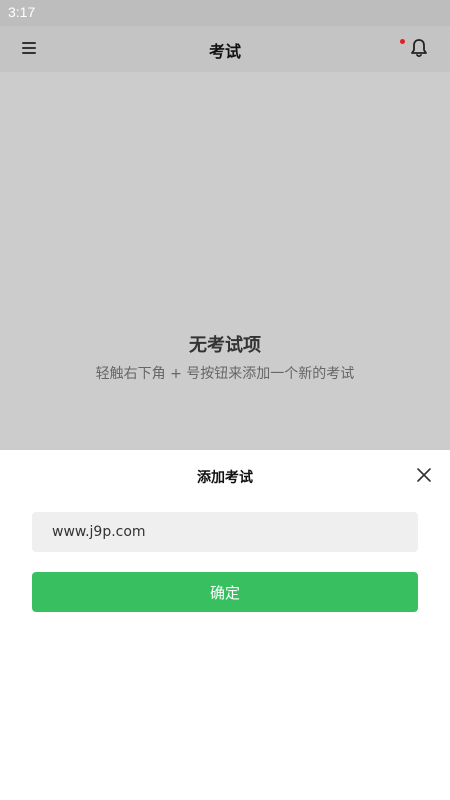  Describe the element at coordinates (424, 475) in the screenshot. I see `close-icon` at that location.